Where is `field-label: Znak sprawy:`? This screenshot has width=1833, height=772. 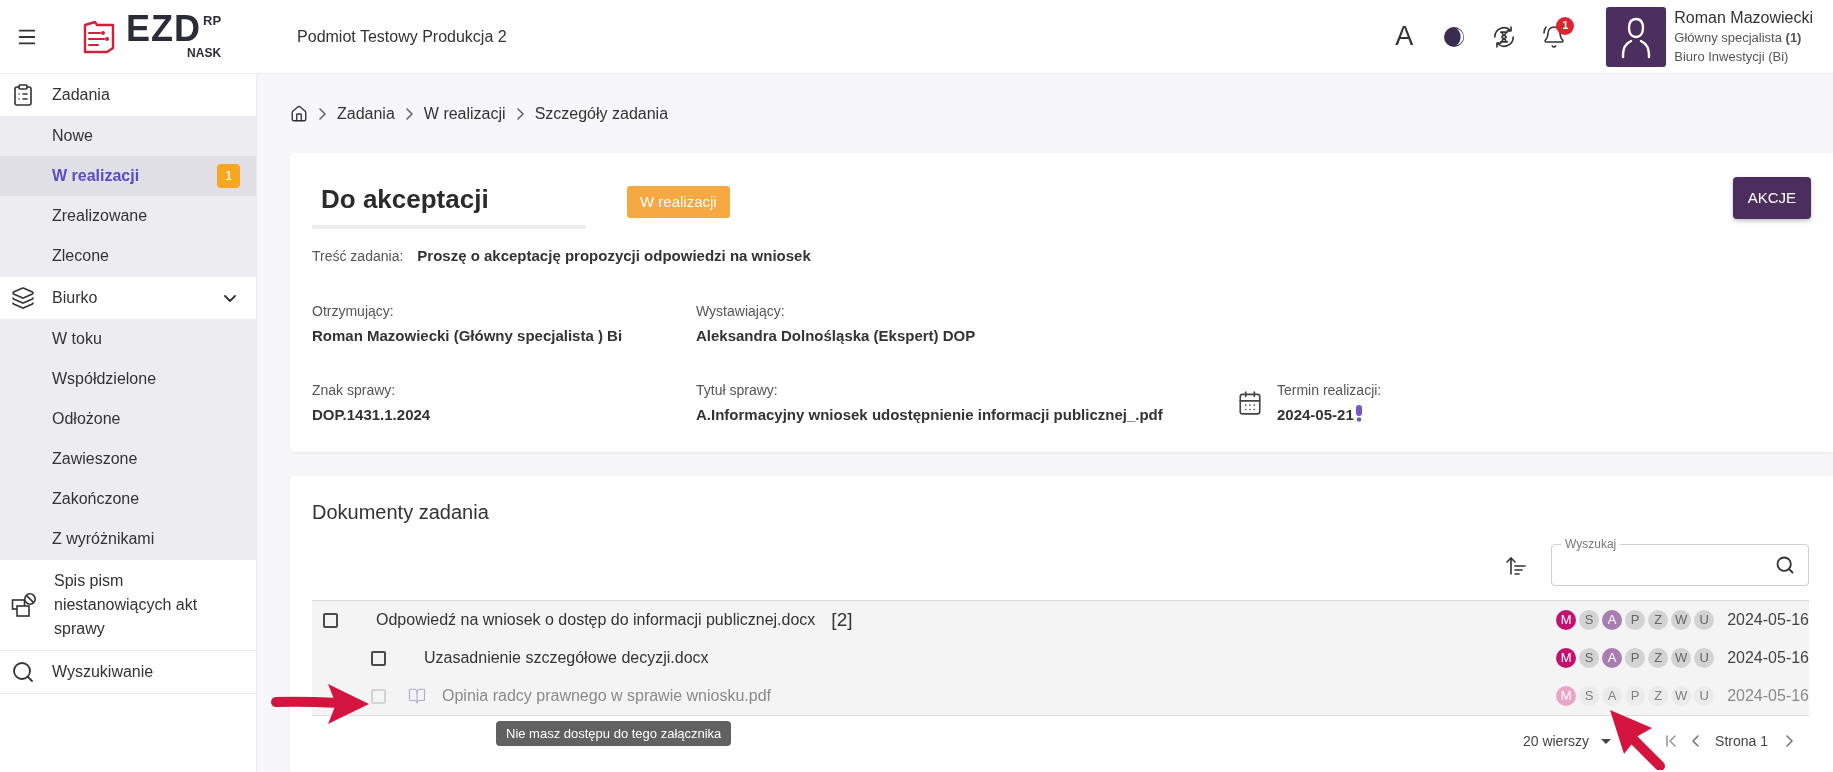 field-label: Znak sprawy: is located at coordinates (354, 390).